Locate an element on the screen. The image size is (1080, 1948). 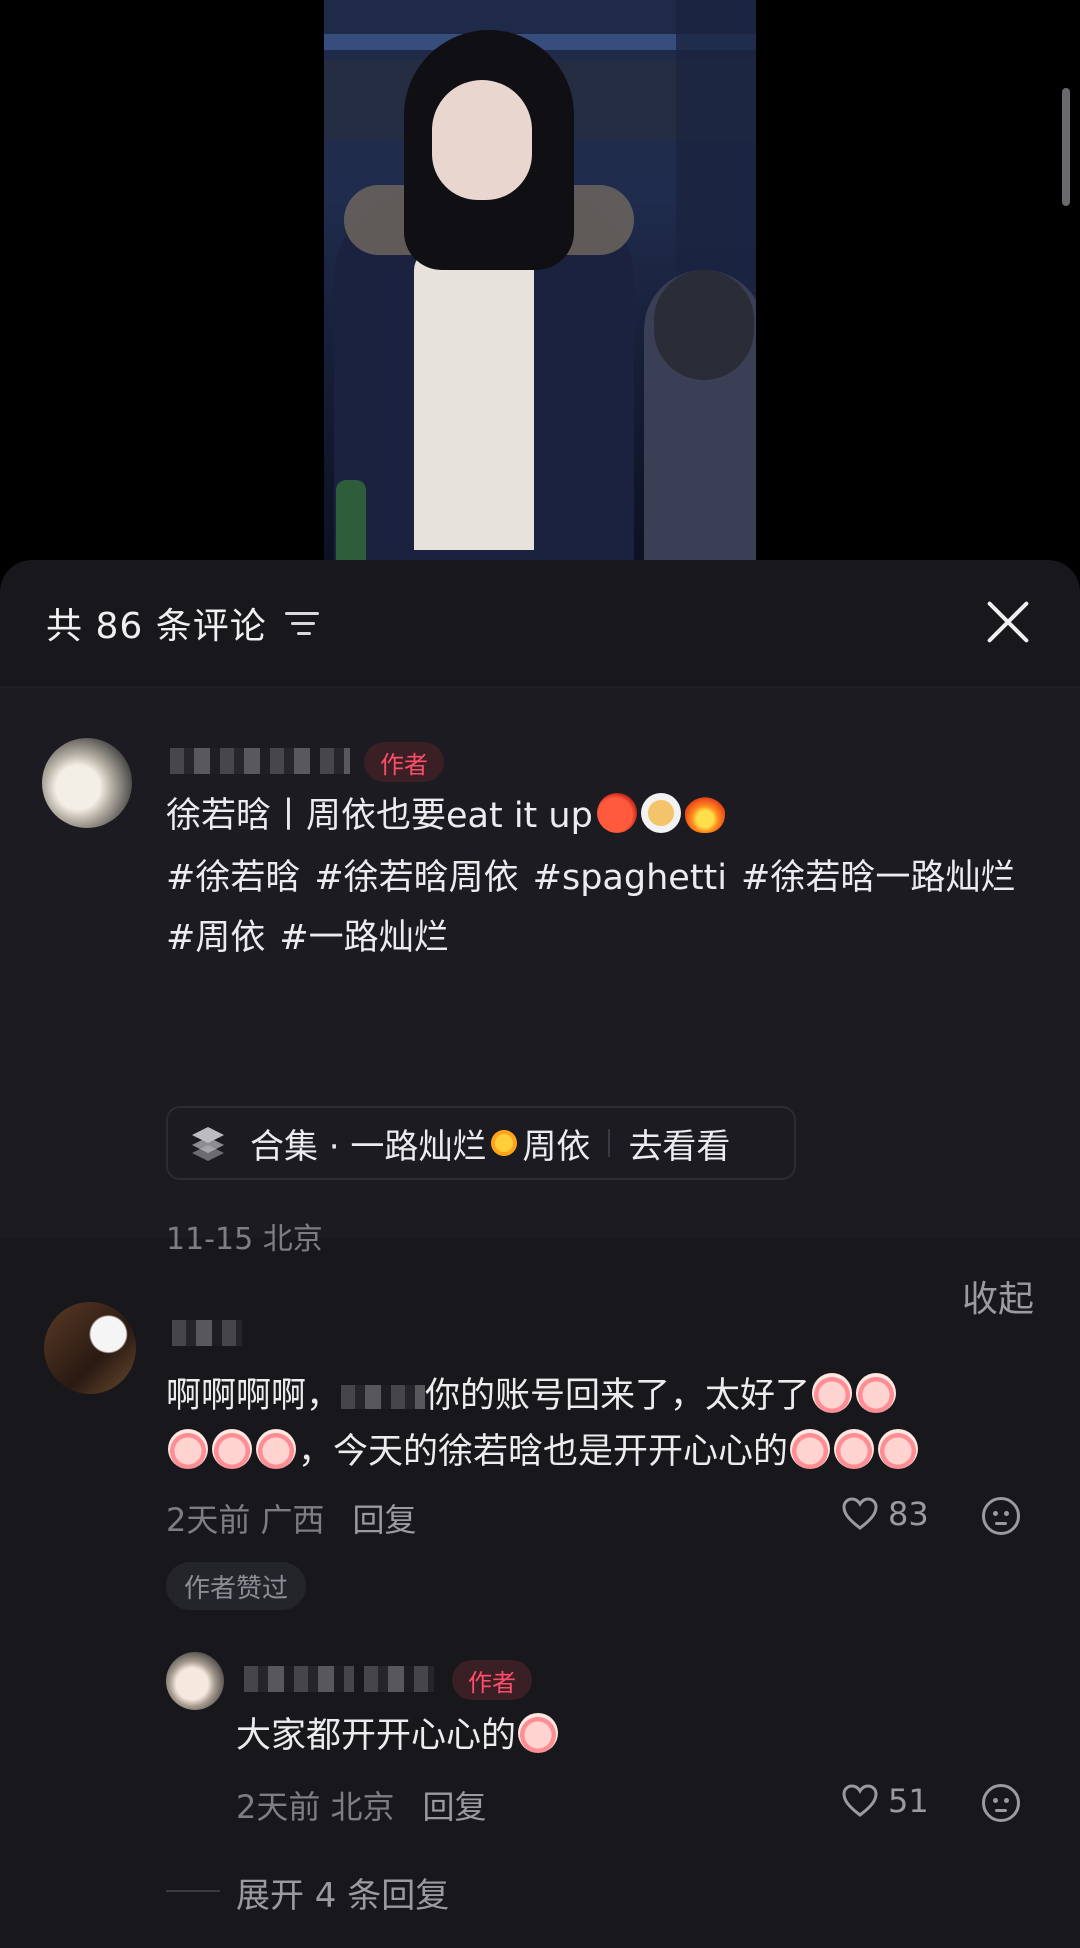
like-button: 83 is located at coordinates (885, 1514).